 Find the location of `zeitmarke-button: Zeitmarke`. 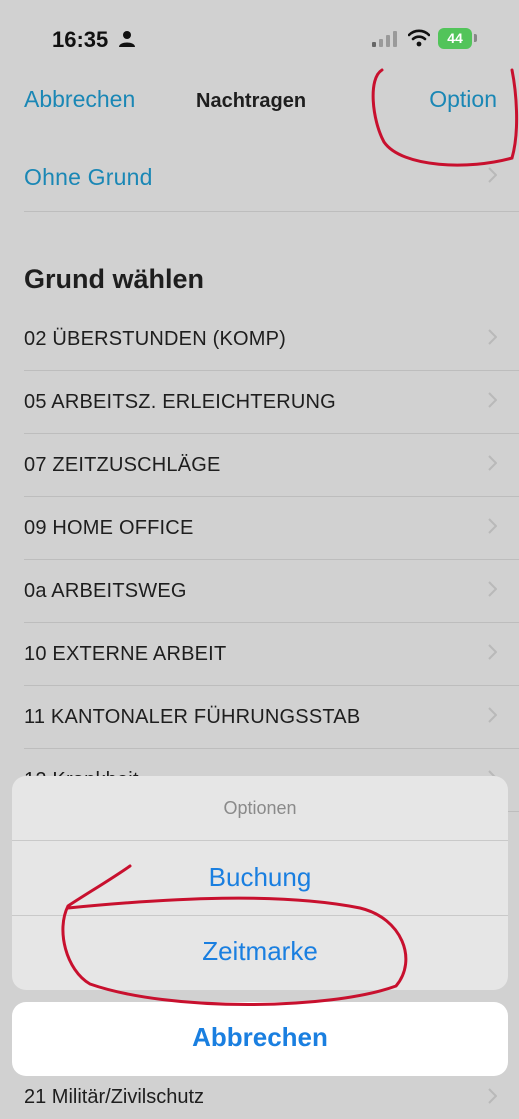

zeitmarke-button: Zeitmarke is located at coordinates (260, 951).